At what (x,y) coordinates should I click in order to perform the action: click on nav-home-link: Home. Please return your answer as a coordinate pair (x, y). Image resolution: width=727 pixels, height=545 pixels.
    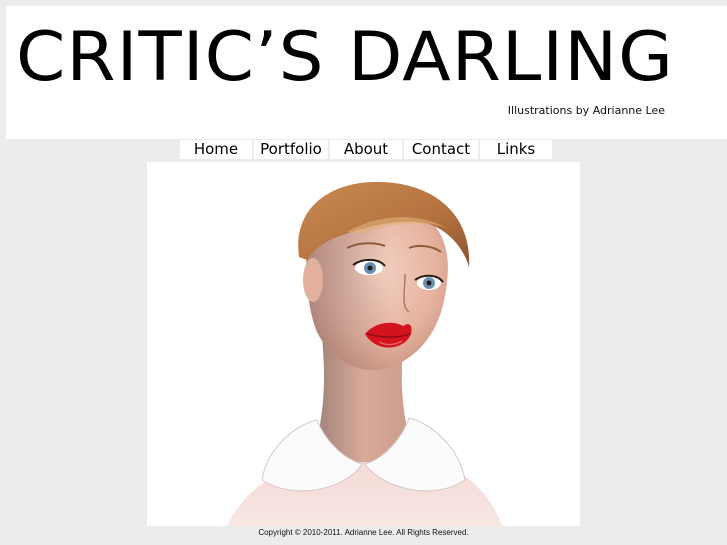
    Looking at the image, I should click on (216, 149).